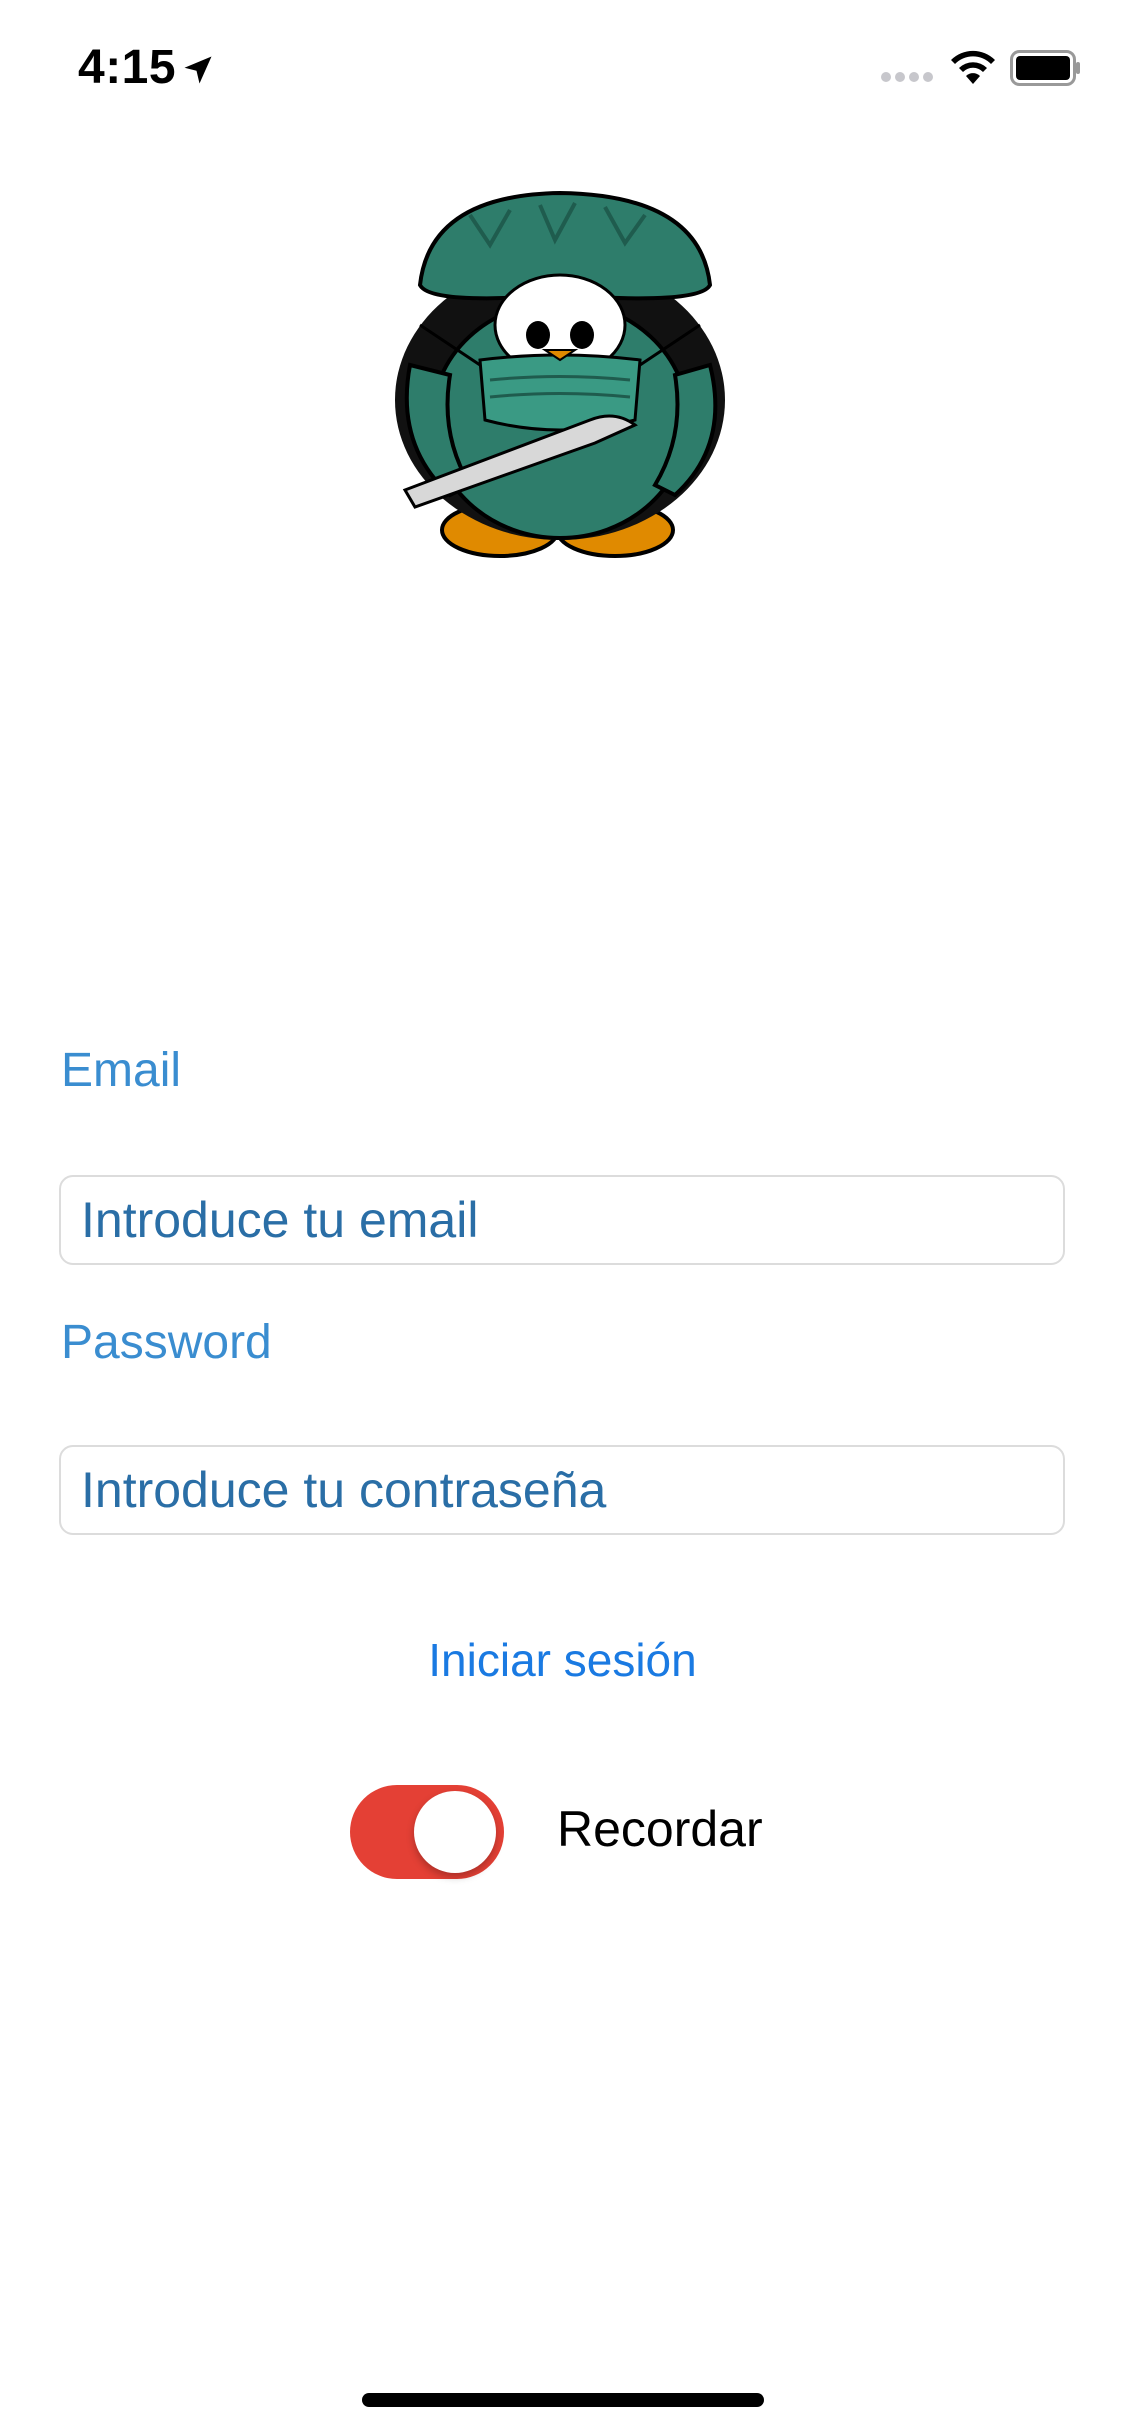 The height and width of the screenshot is (2436, 1125). I want to click on password-field, so click(562, 1490).